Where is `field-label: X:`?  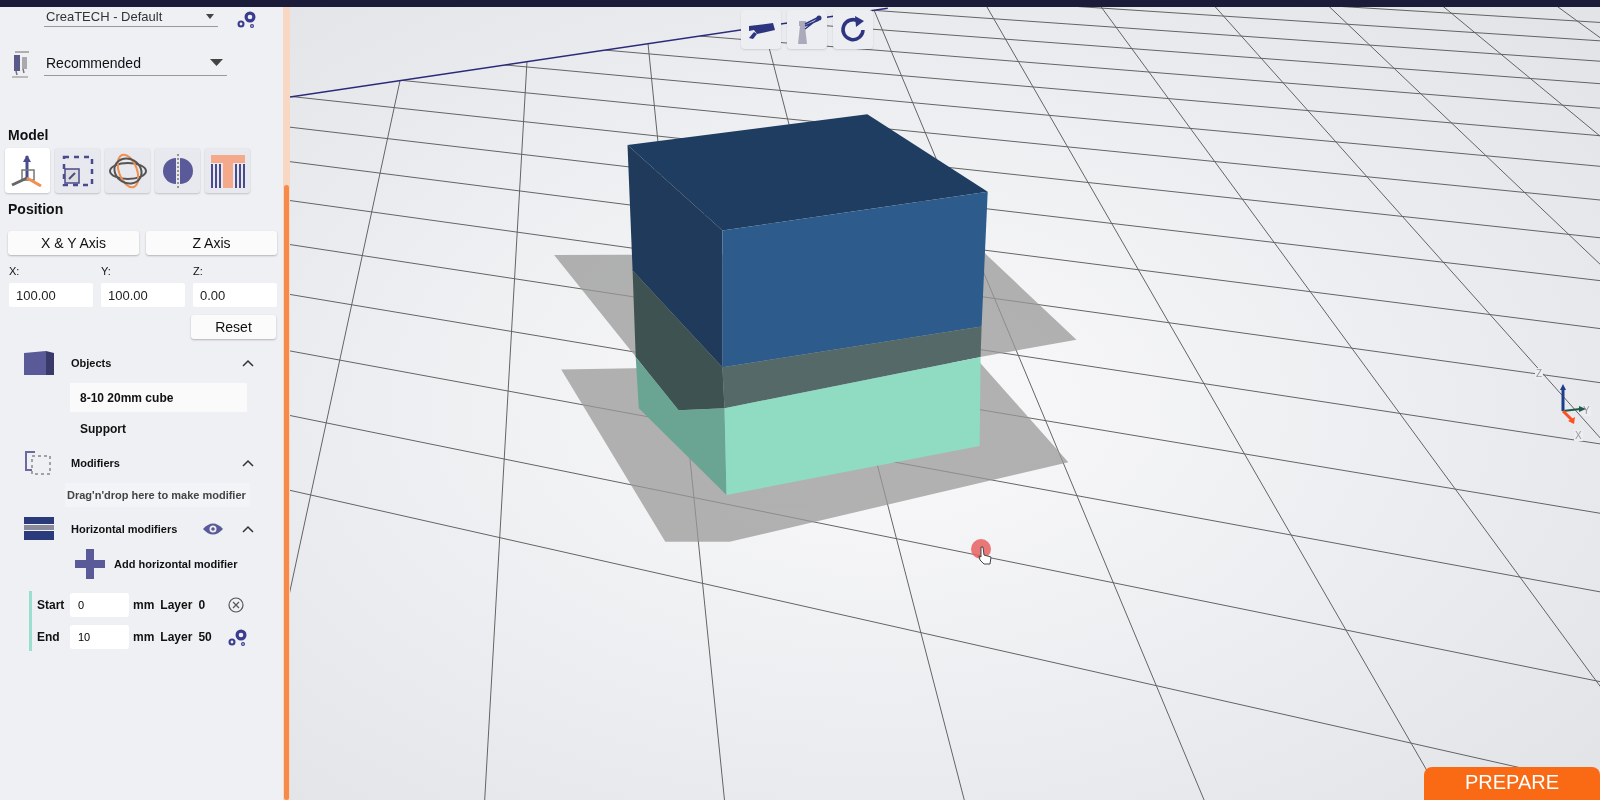
field-label: X: is located at coordinates (15, 271).